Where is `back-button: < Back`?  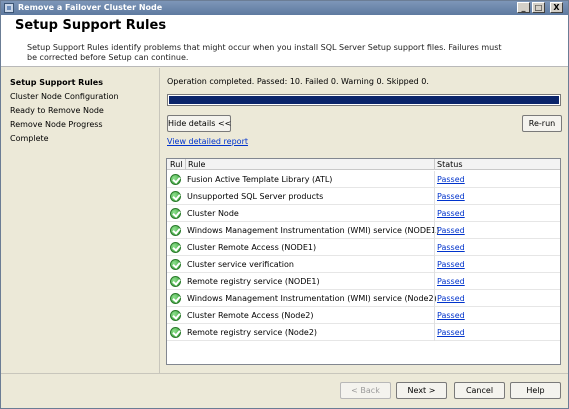
back-button: < Back is located at coordinates (365, 390).